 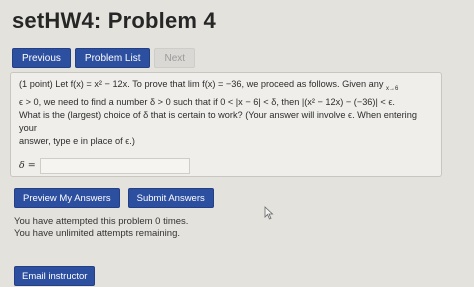 I want to click on answer-row: δ =, so click(x=226, y=165).